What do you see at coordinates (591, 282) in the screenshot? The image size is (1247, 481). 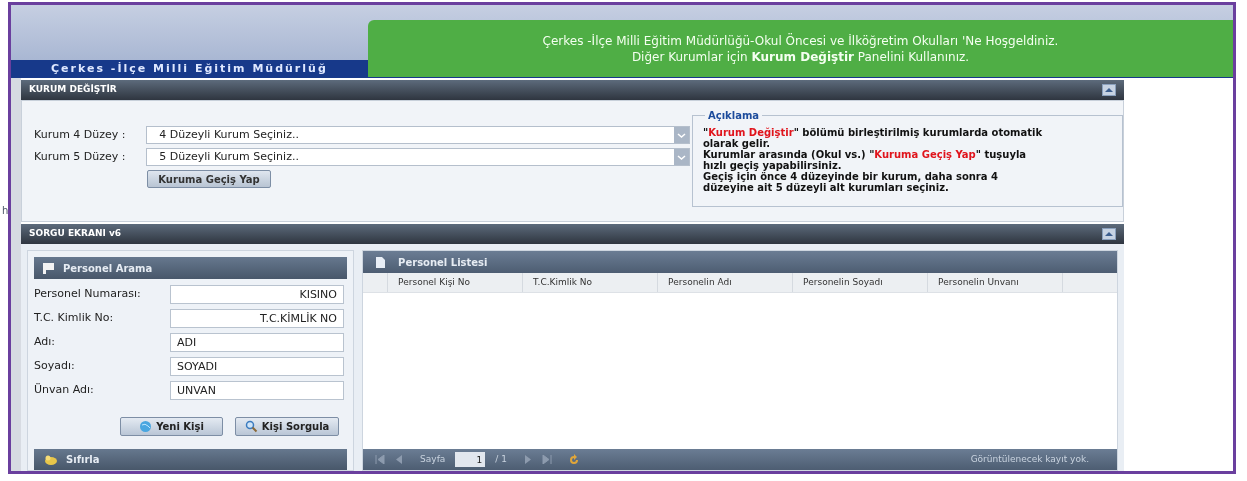 I see `column-header: T.C.Kimlik No` at bounding box center [591, 282].